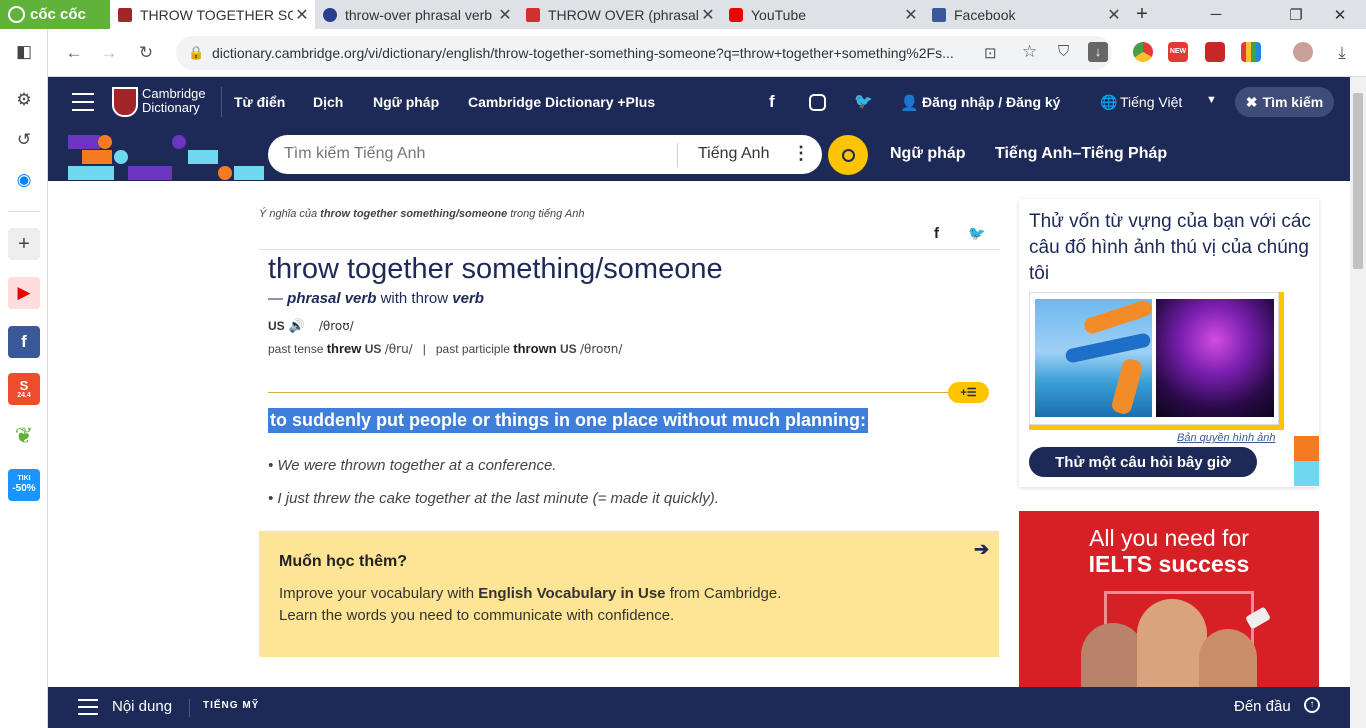 This screenshot has width=1366, height=728. Describe the element at coordinates (142, 706) in the screenshot. I see `contents-link: Nội dung` at that location.